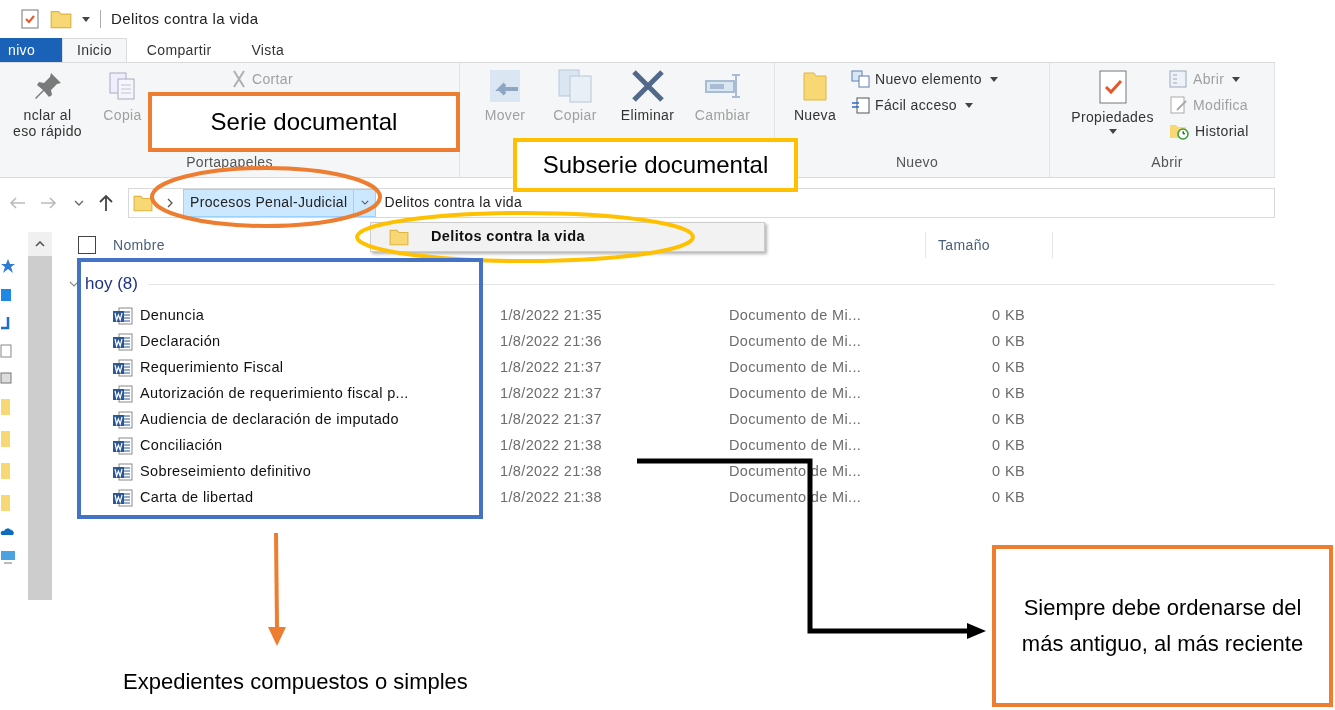  What do you see at coordinates (1180, 131) in the screenshot?
I see `history-clock-icon` at bounding box center [1180, 131].